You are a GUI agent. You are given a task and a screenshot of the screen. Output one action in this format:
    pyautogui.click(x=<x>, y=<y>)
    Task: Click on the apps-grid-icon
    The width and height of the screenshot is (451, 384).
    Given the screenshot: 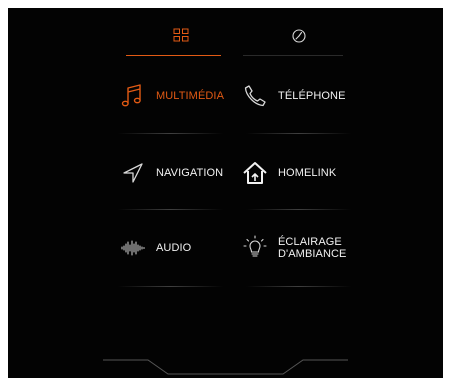 What is the action you would take?
    pyautogui.click(x=181, y=35)
    